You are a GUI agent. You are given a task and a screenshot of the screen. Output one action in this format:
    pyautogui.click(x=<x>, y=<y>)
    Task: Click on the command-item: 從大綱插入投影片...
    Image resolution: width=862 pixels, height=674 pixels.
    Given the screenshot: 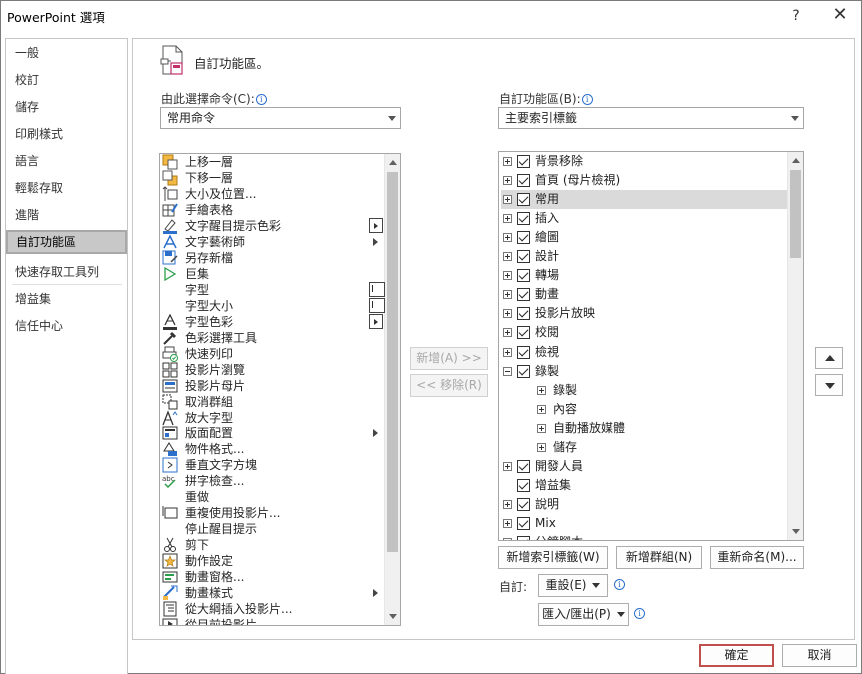 What is the action you would take?
    pyautogui.click(x=272, y=609)
    